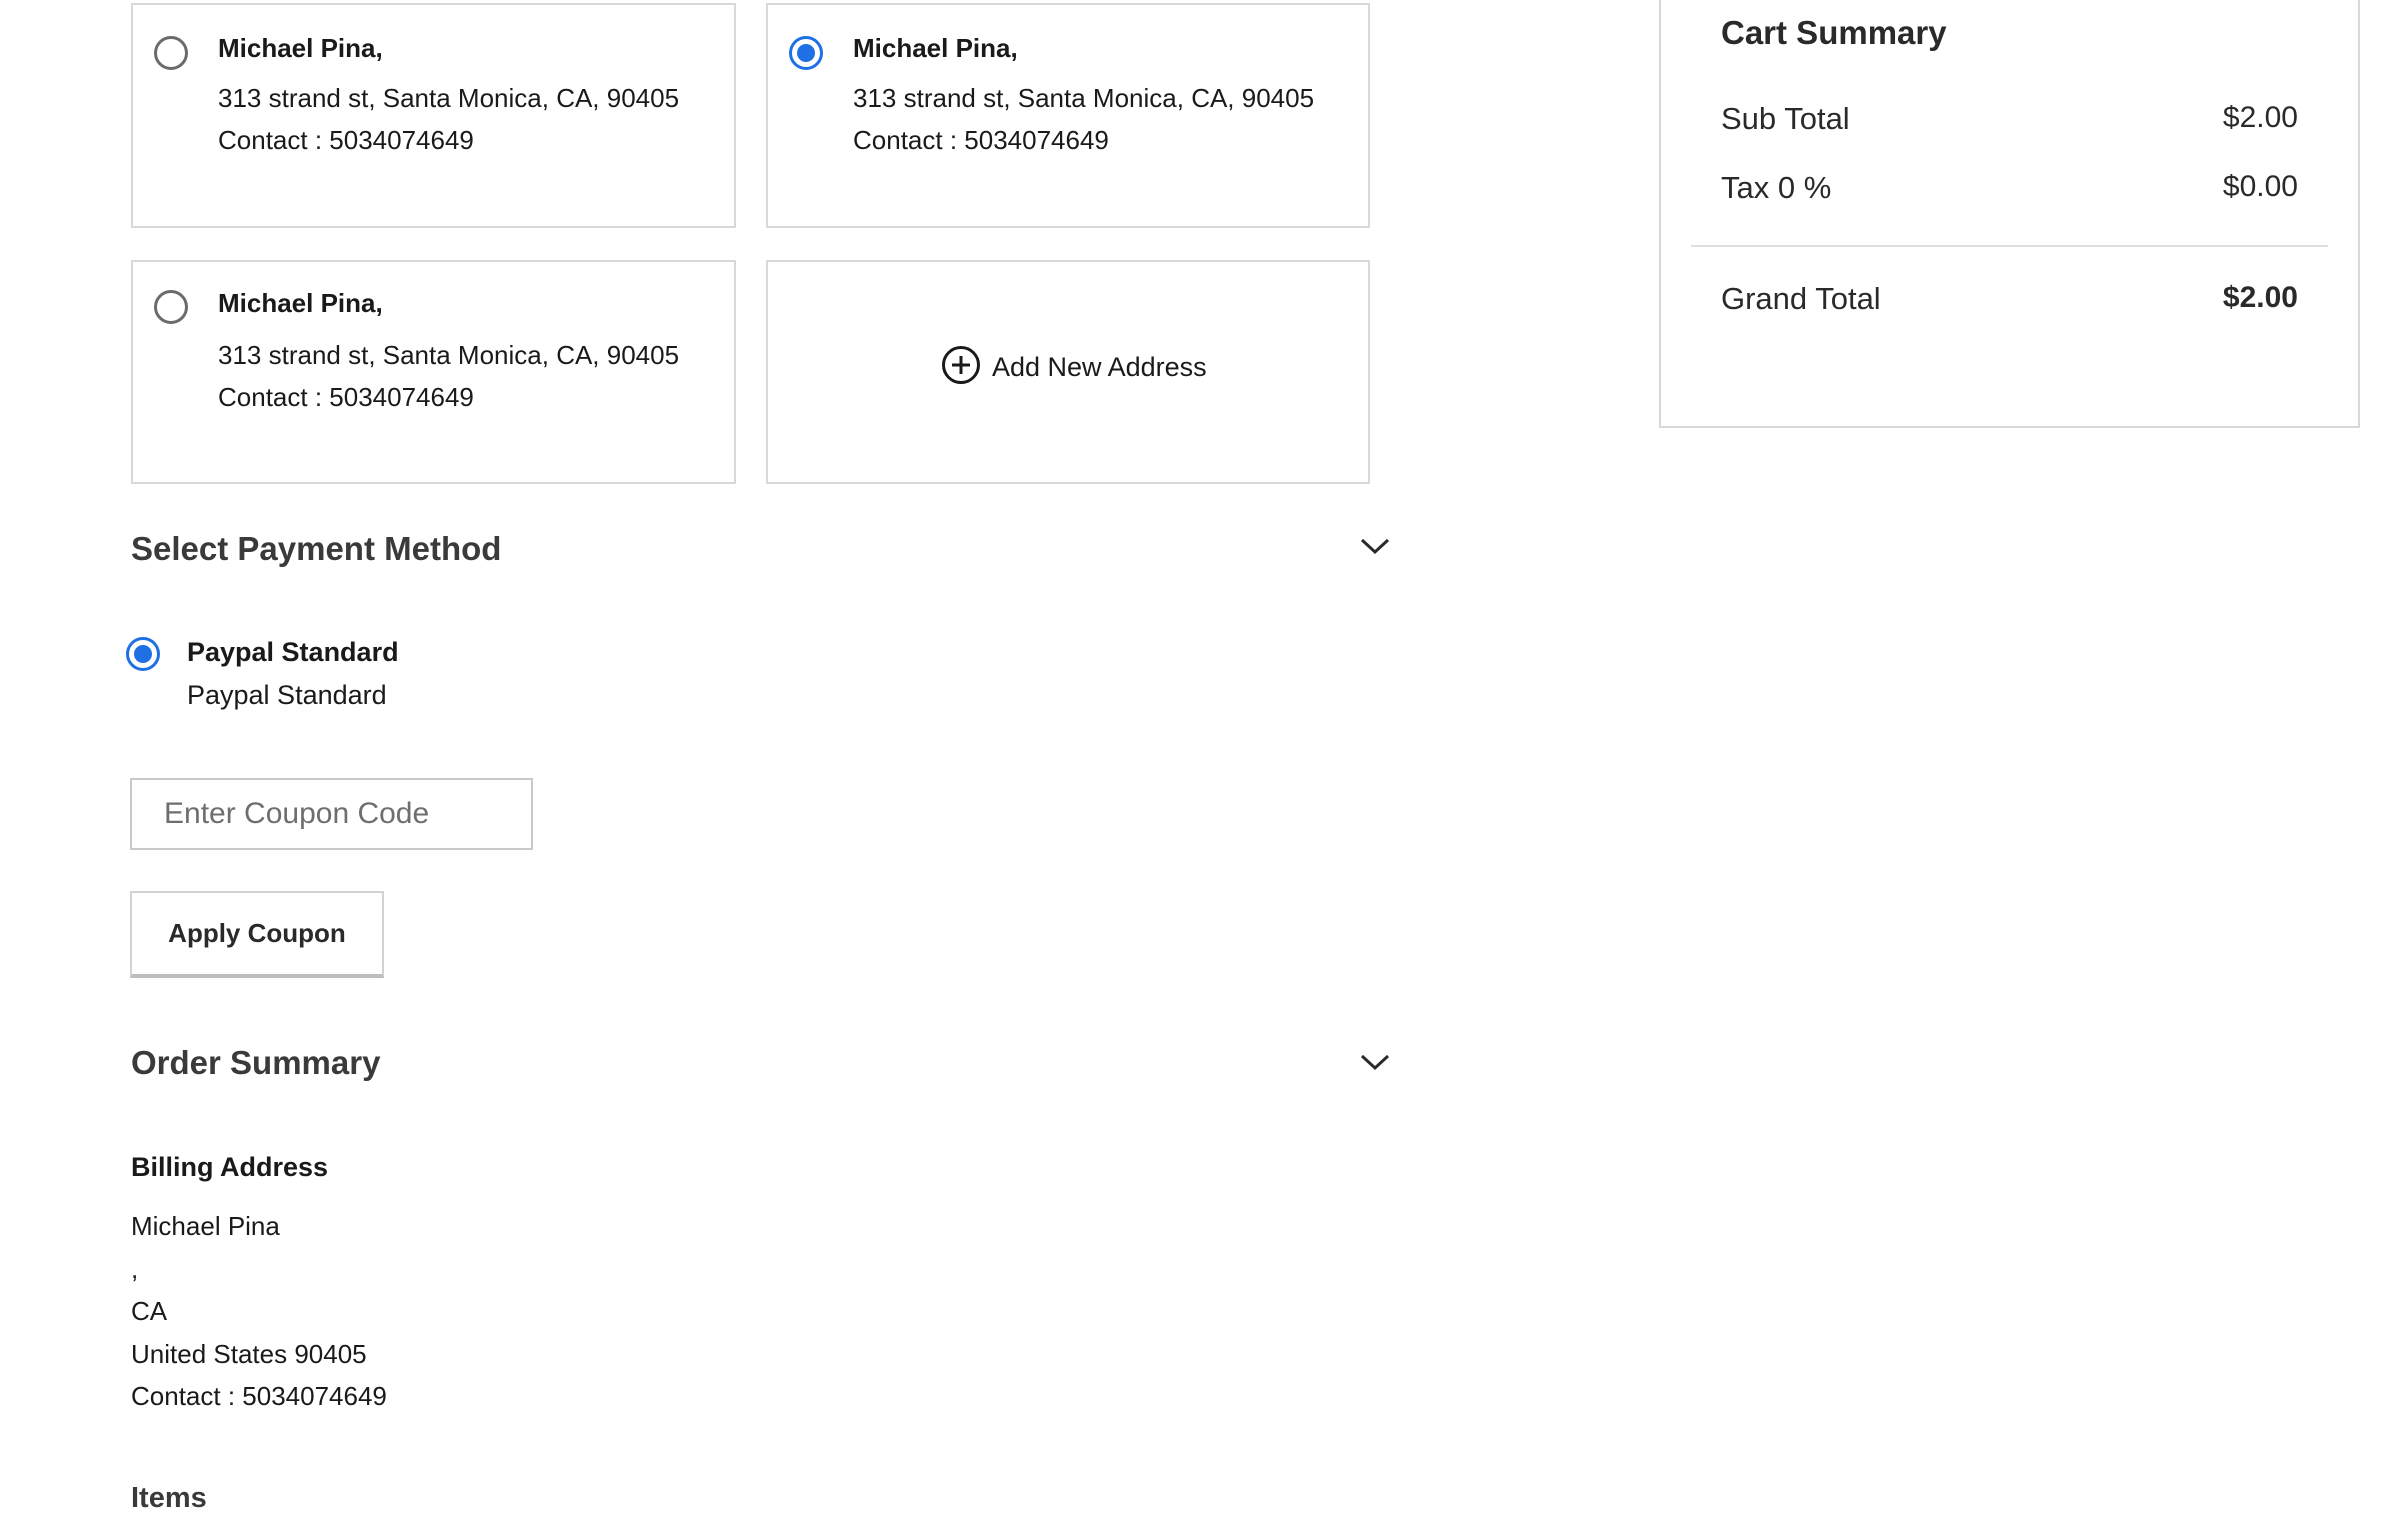 The image size is (2404, 1530). I want to click on subtotal-value: $2.00, so click(2260, 117).